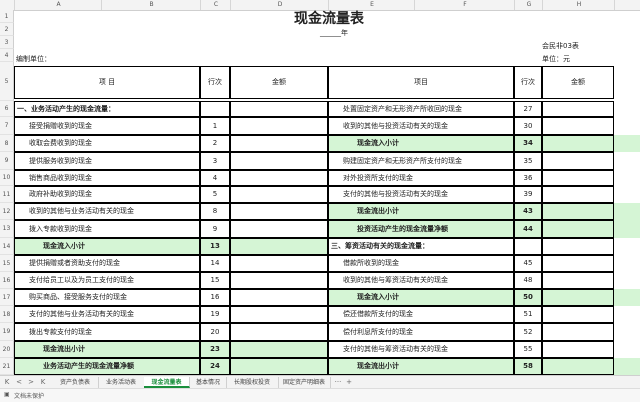  What do you see at coordinates (107, 280) in the screenshot?
I see `left-item-cell: 支付给员工以及为员工支付的现金` at bounding box center [107, 280].